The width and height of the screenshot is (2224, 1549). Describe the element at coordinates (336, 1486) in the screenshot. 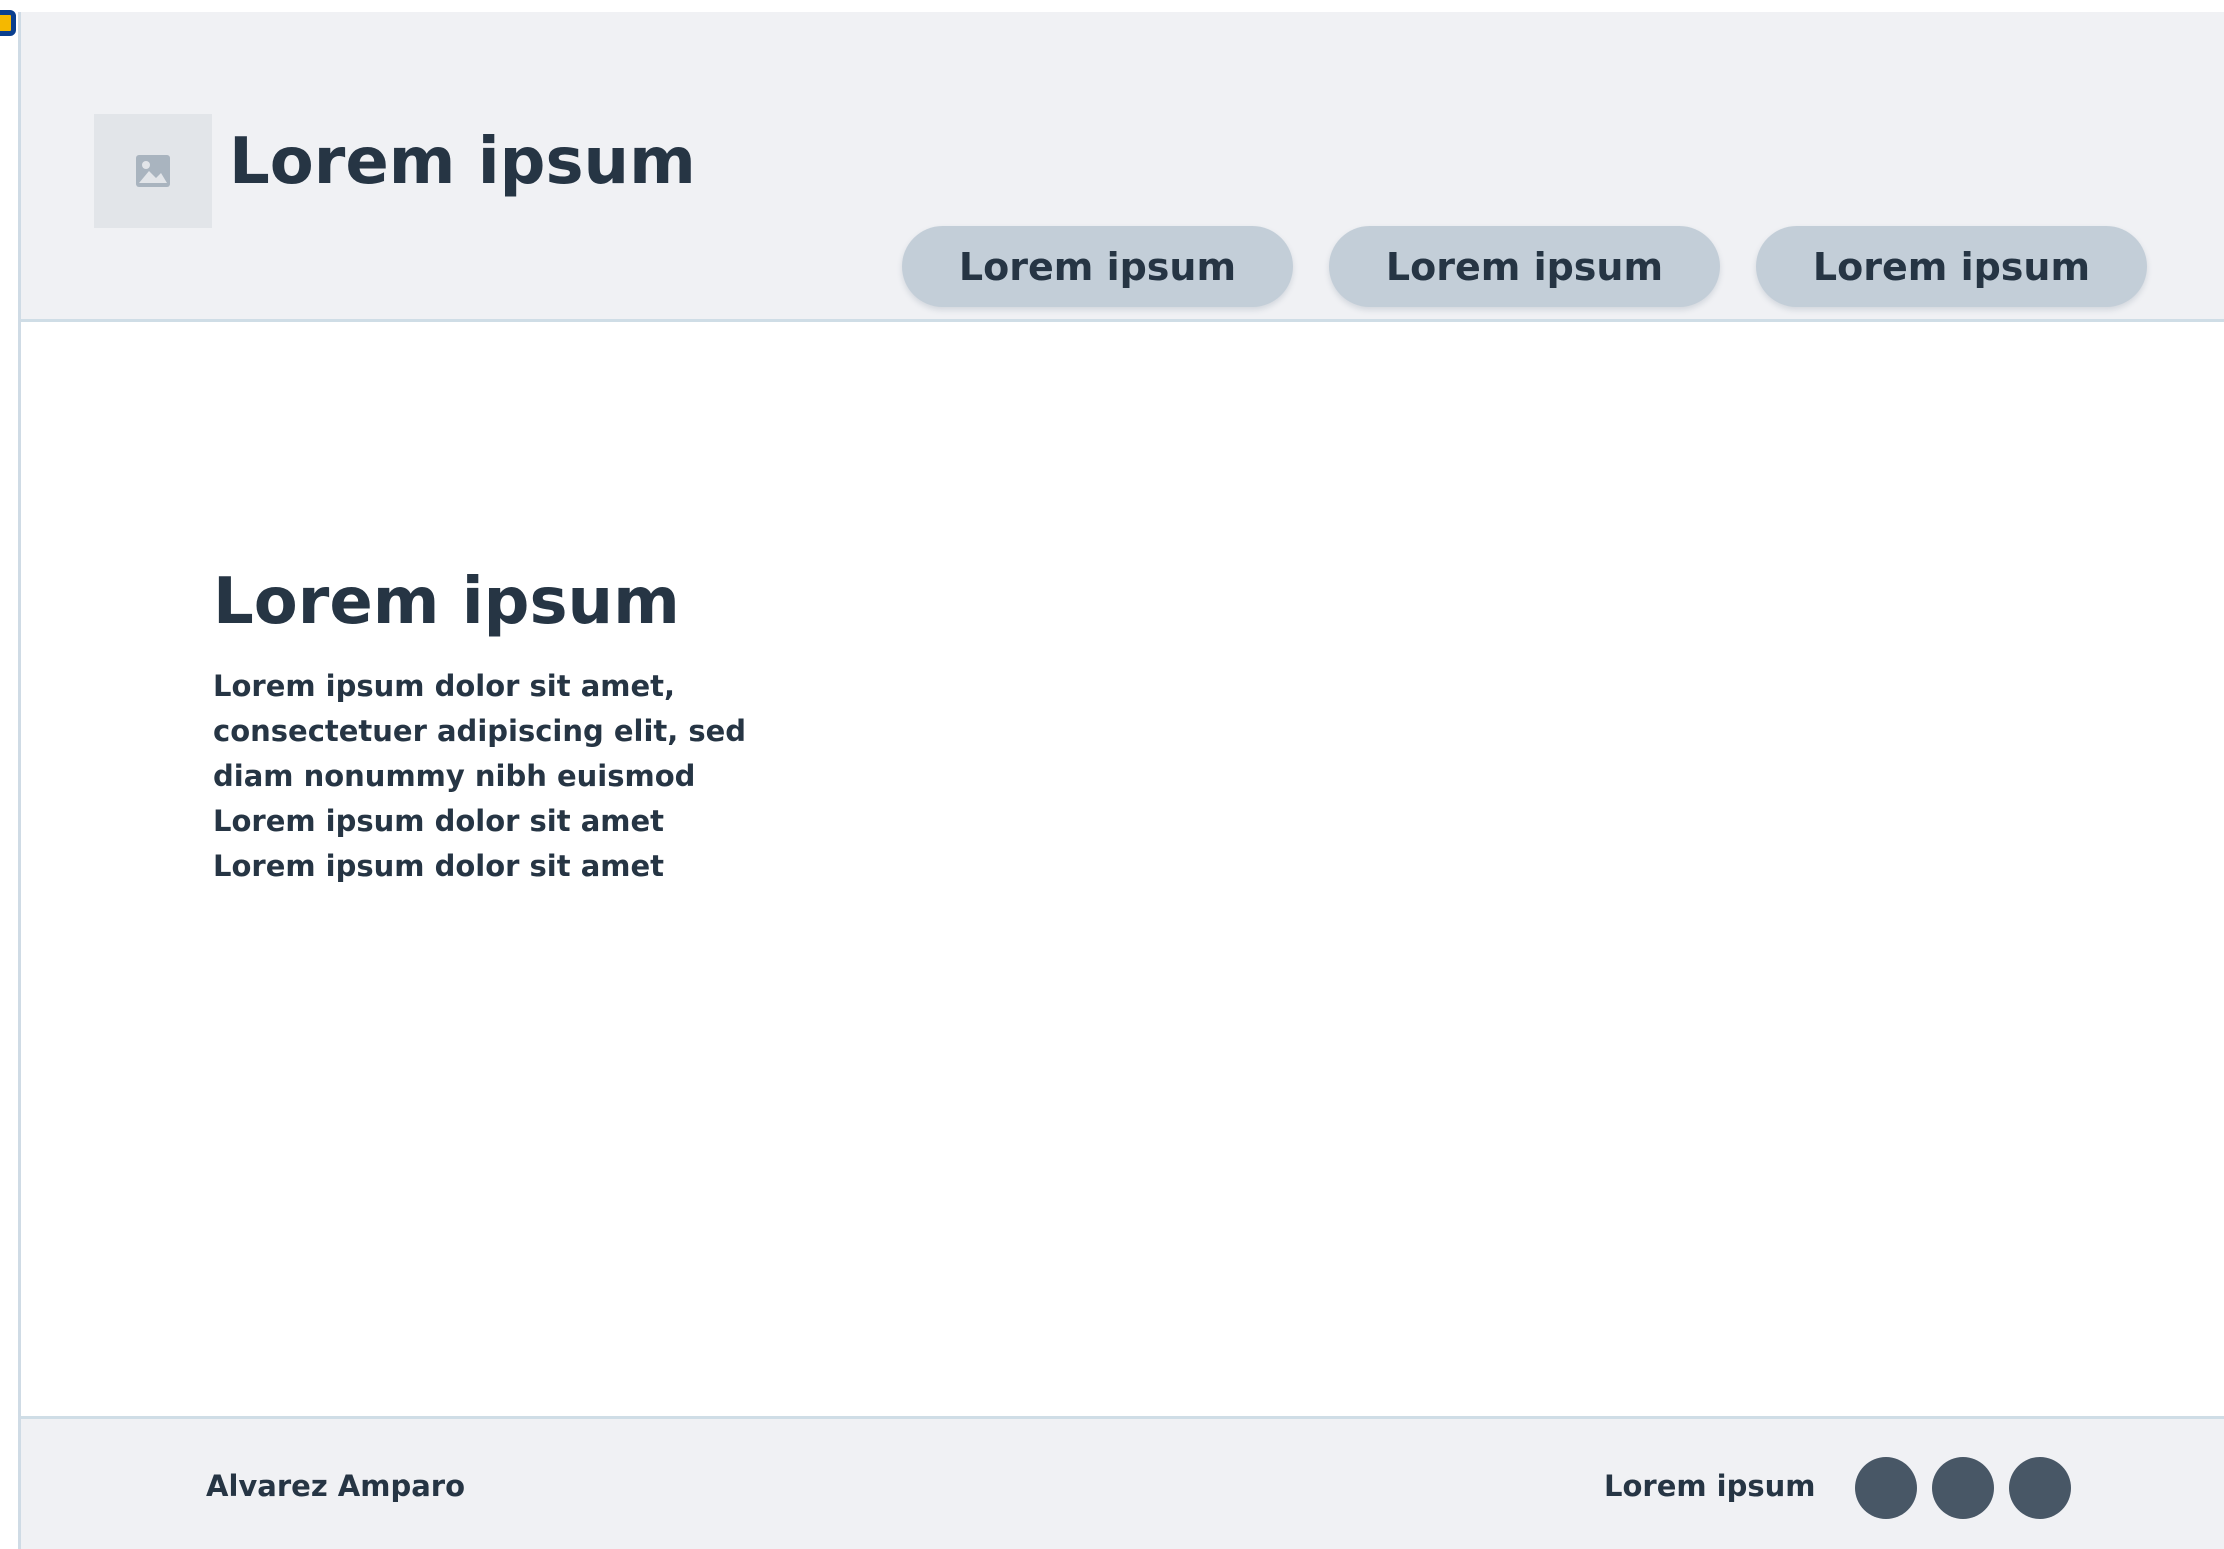

I see `footer-author: Alvarez Amparo` at that location.